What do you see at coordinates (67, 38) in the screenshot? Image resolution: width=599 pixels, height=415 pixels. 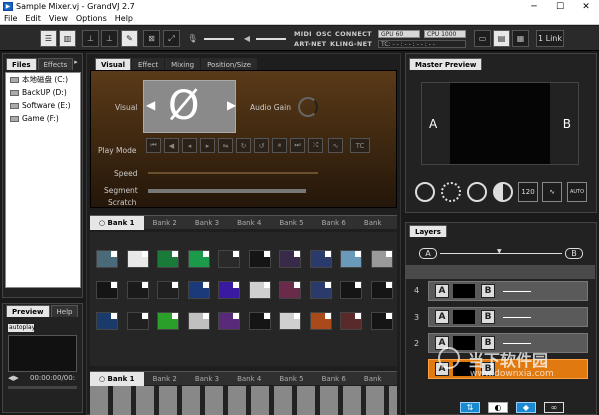 I see `barcode-view-icon: ▥` at bounding box center [67, 38].